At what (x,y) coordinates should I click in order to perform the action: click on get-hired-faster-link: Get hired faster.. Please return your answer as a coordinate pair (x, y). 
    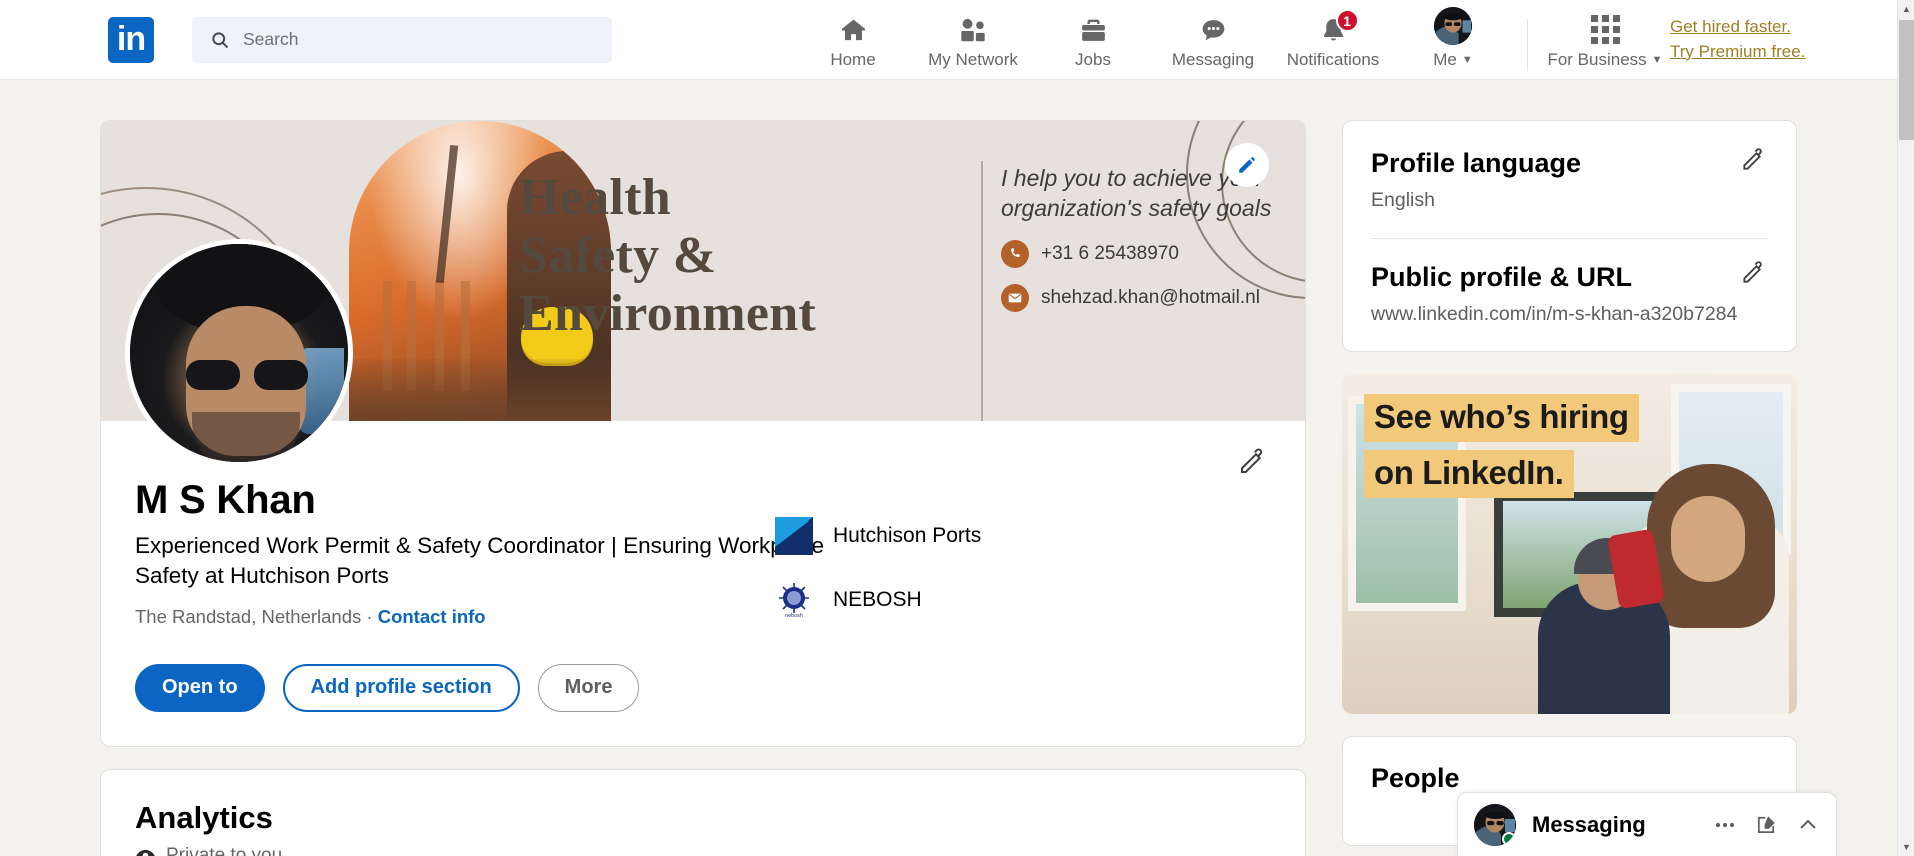
    Looking at the image, I should click on (1737, 27).